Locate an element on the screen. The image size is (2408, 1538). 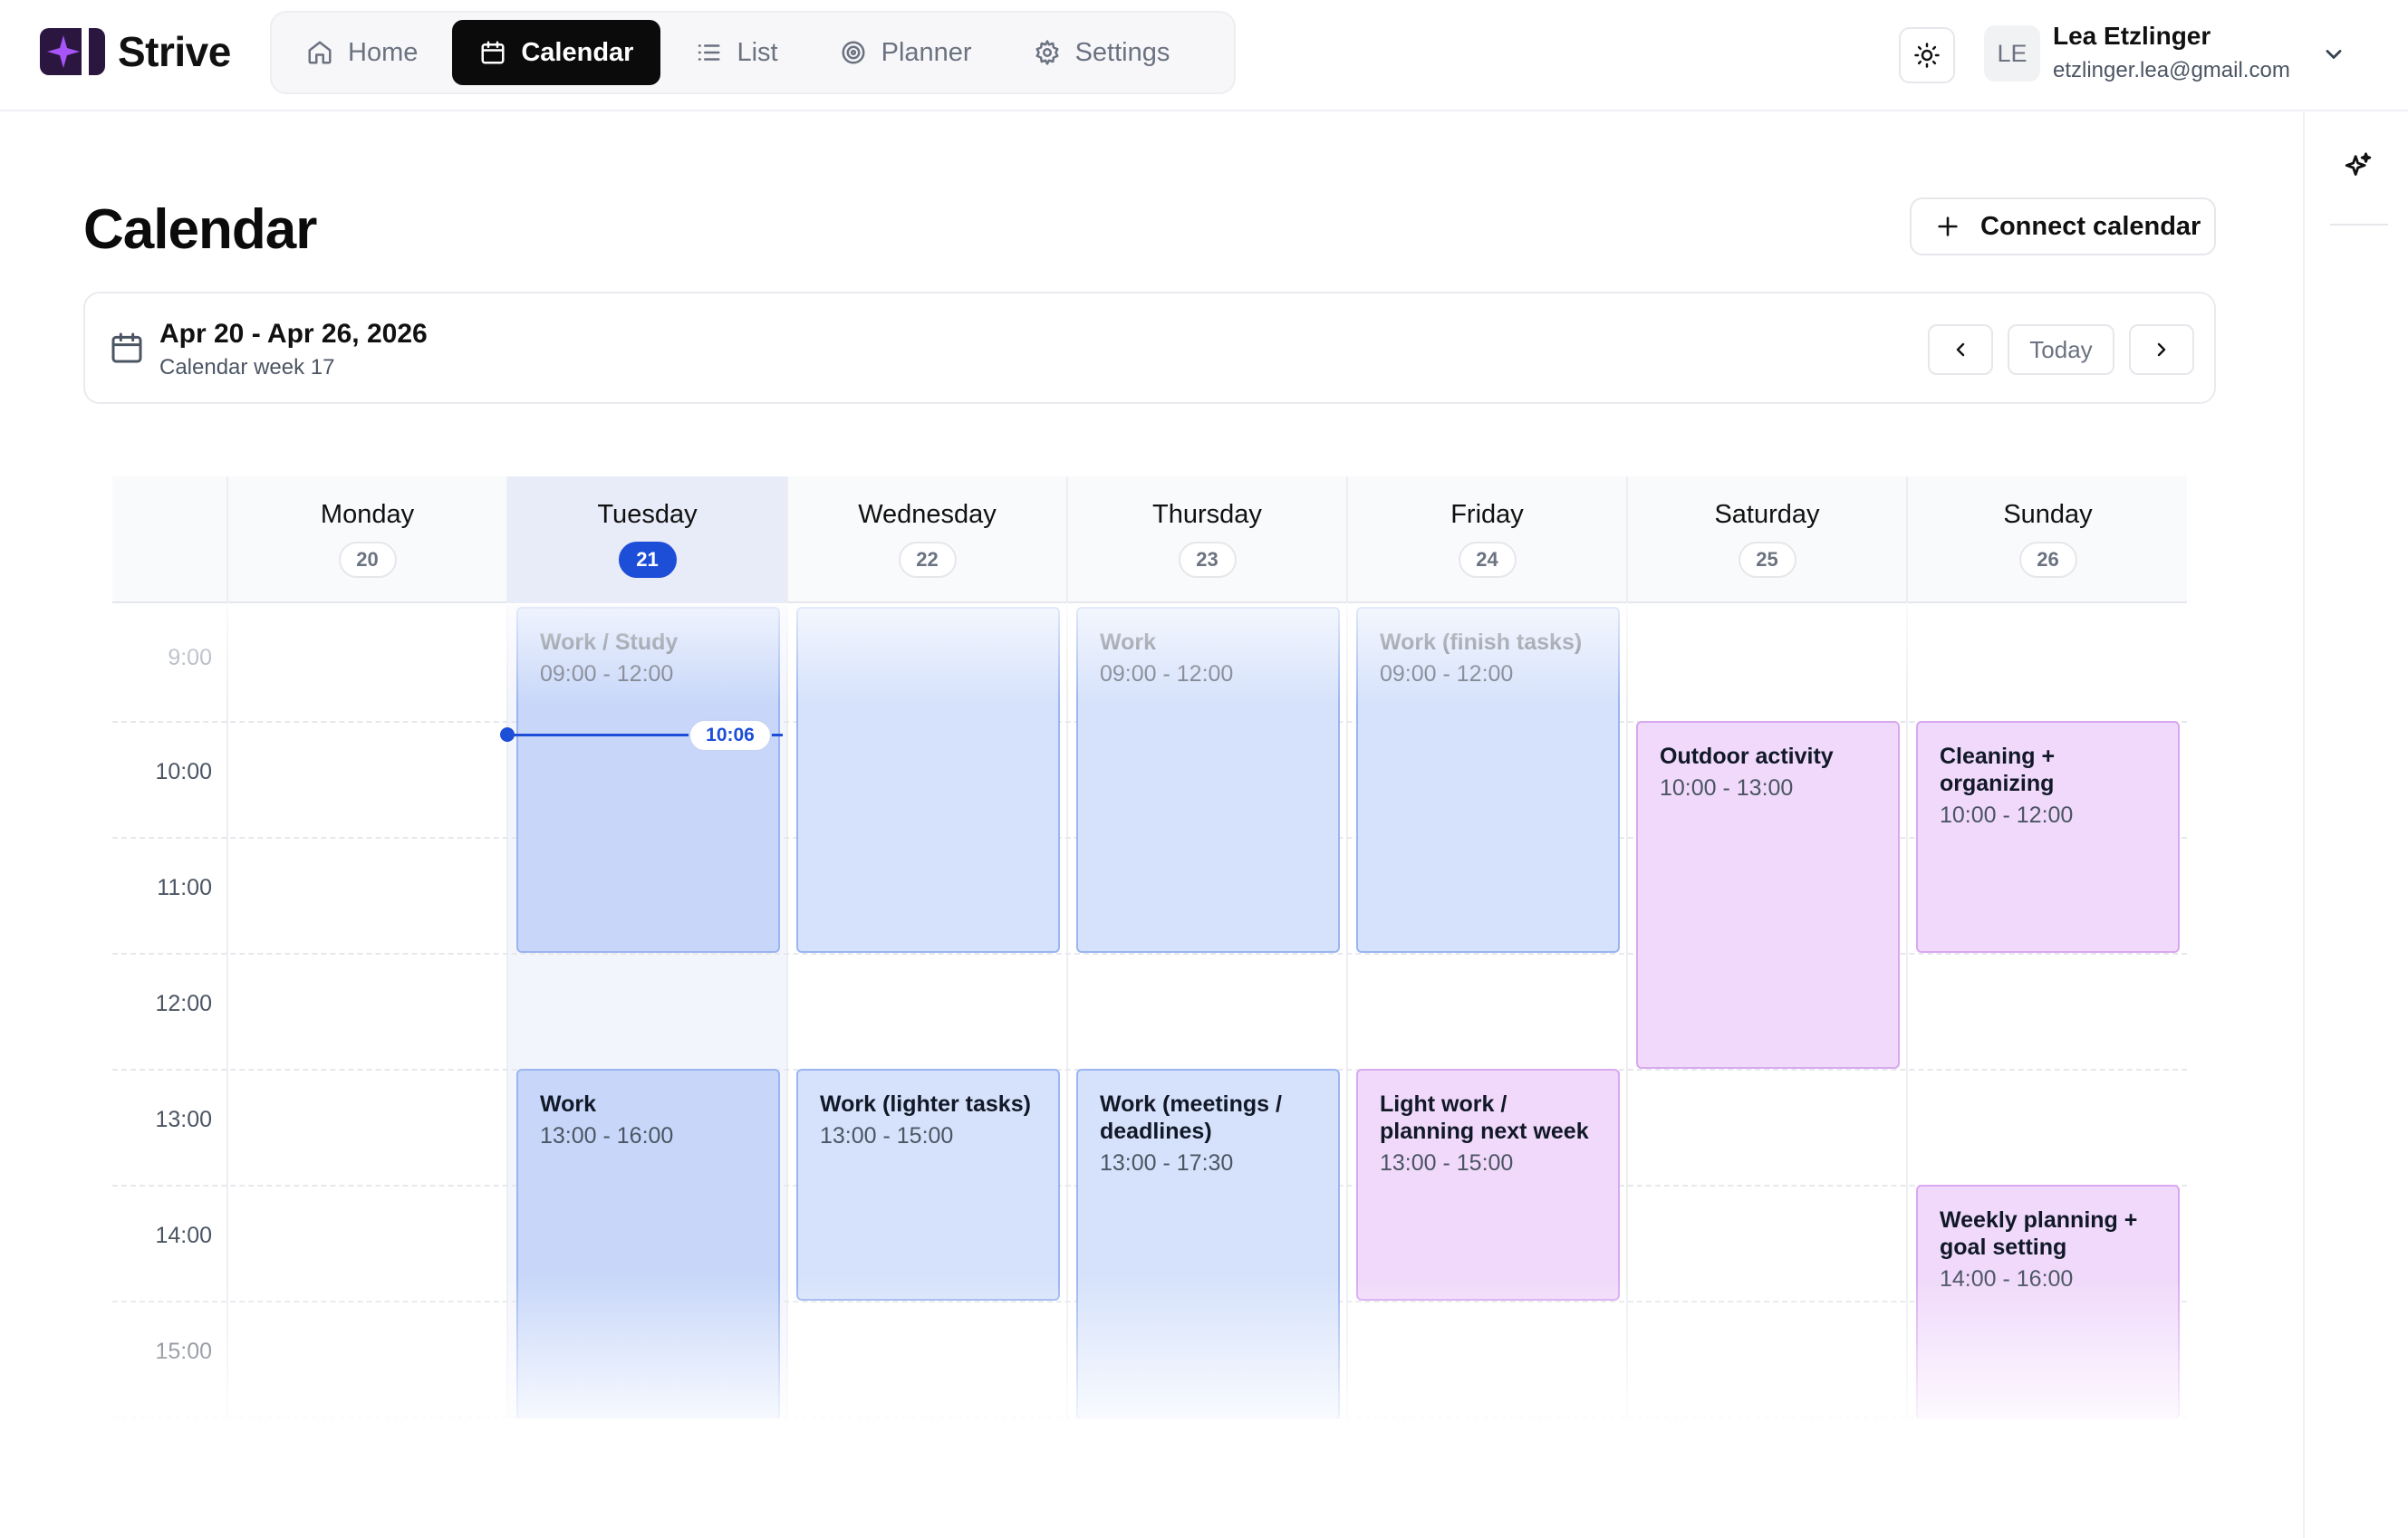
nav-calendar: Calendar is located at coordinates (556, 52).